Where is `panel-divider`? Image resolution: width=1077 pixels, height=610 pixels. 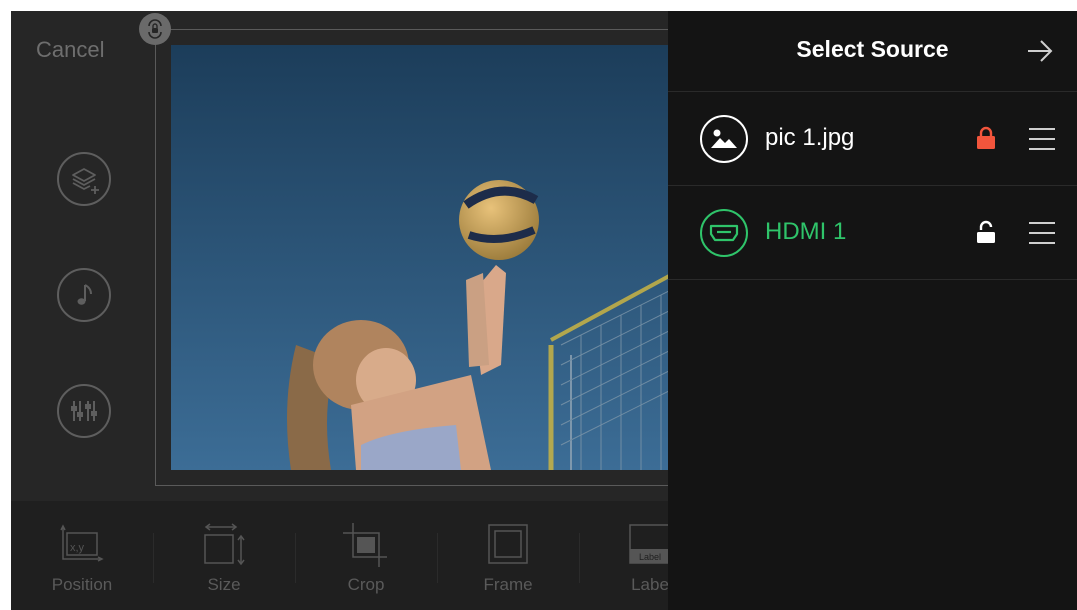 panel-divider is located at coordinates (872, 279).